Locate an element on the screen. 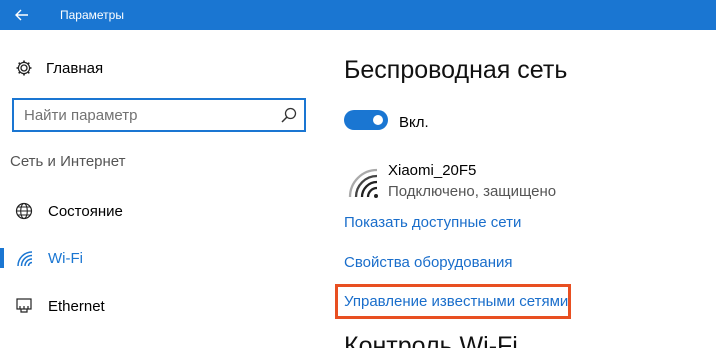 This screenshot has height=348, width=716. search-box is located at coordinates (159, 115).